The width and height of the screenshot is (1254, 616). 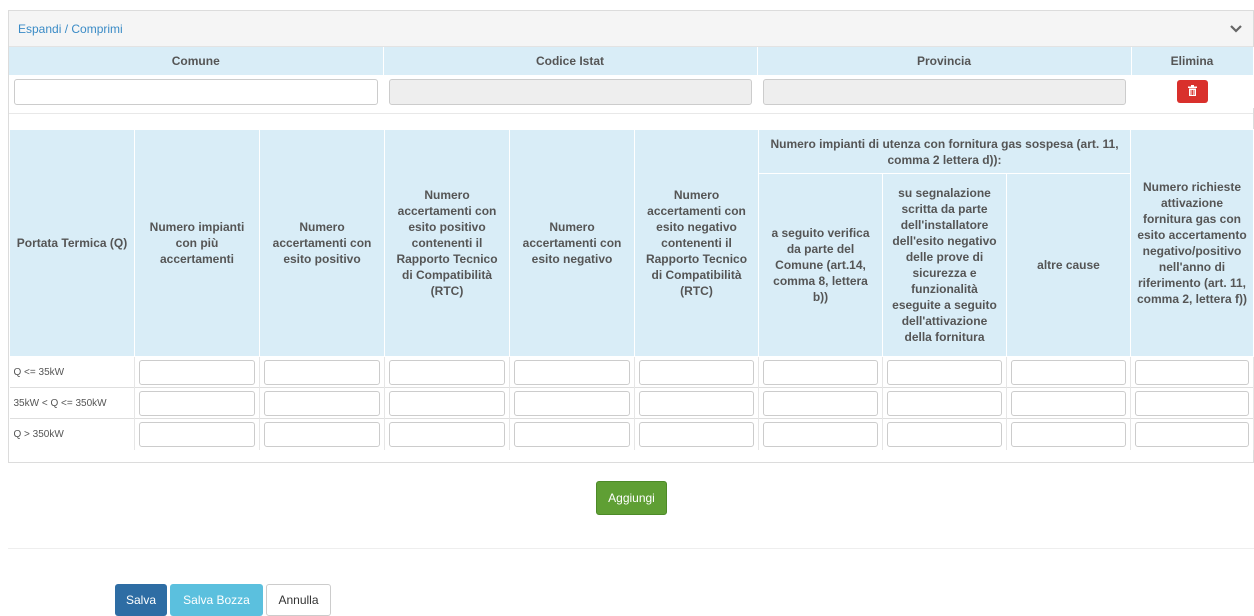 I want to click on aggiungi-button: Aggiungi, so click(x=631, y=498).